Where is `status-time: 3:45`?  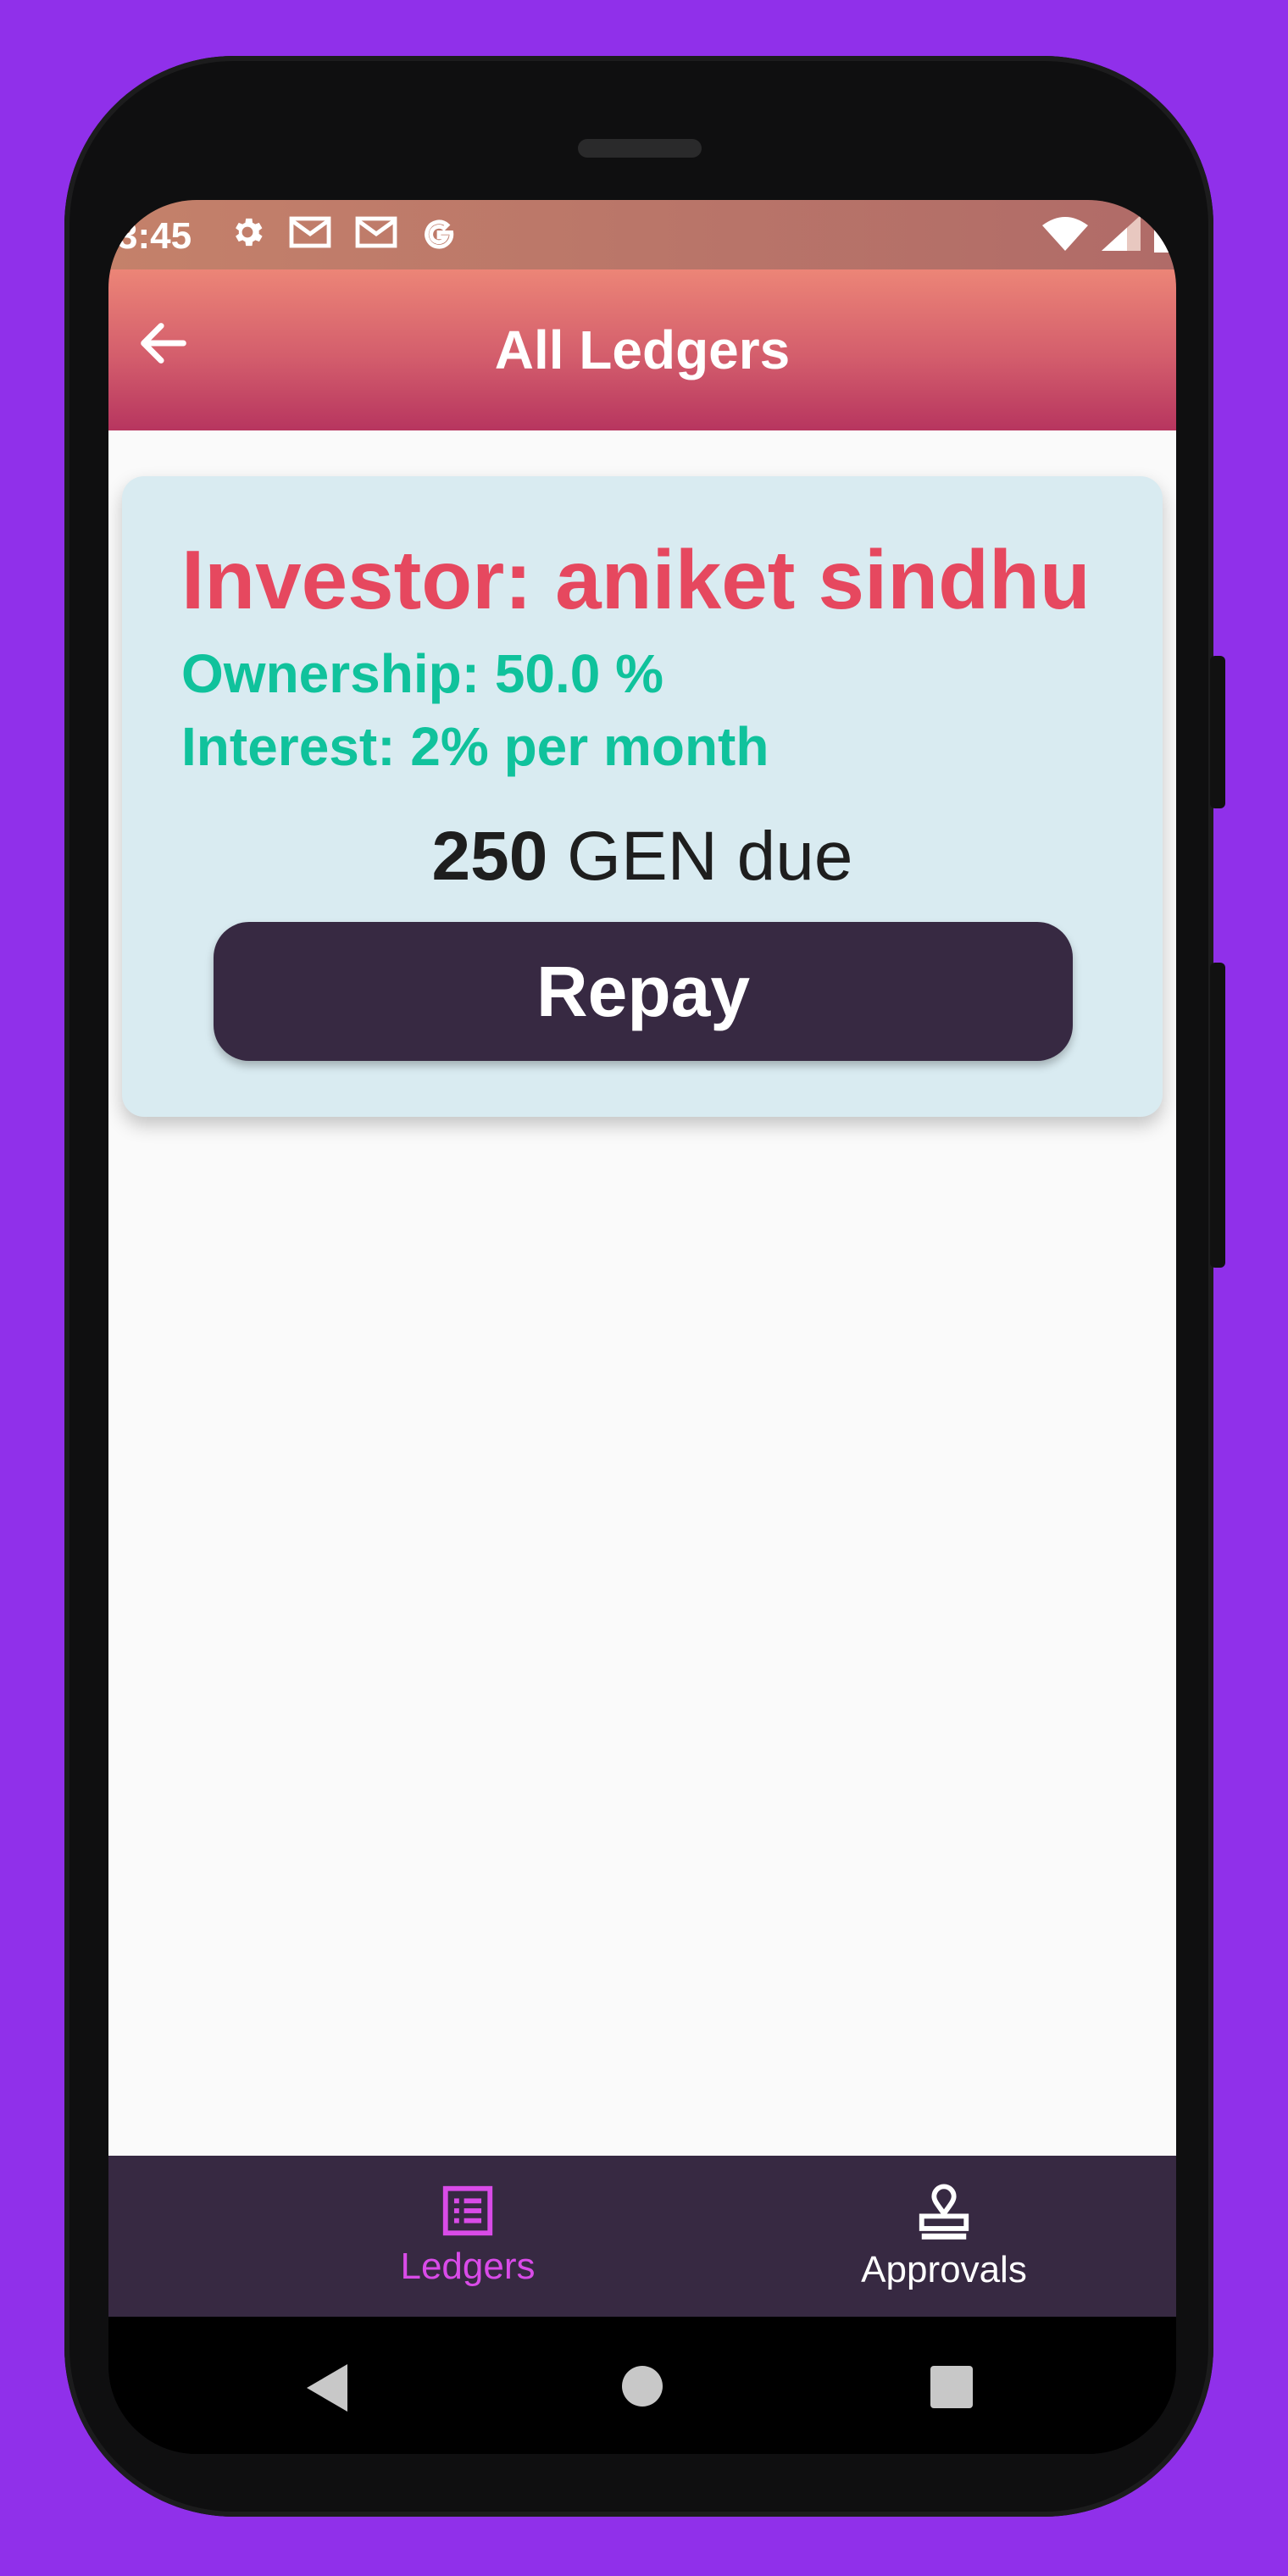
status-time: 3:45 is located at coordinates (154, 236).